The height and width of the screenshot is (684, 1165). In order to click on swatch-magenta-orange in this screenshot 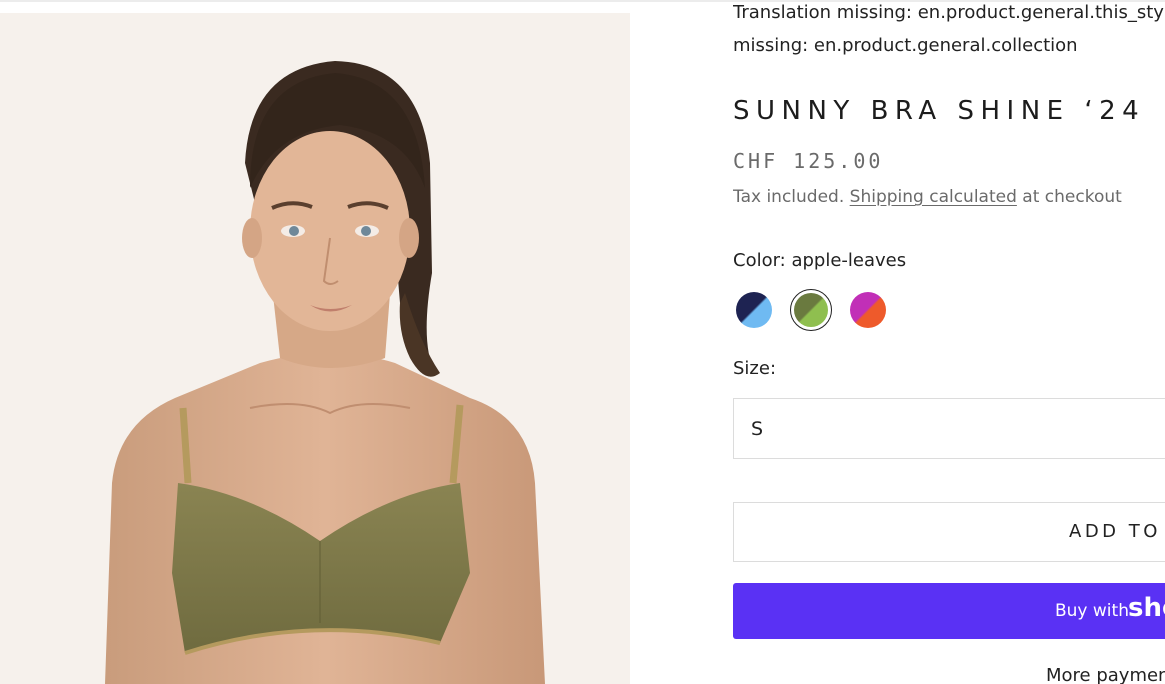, I will do `click(868, 310)`.